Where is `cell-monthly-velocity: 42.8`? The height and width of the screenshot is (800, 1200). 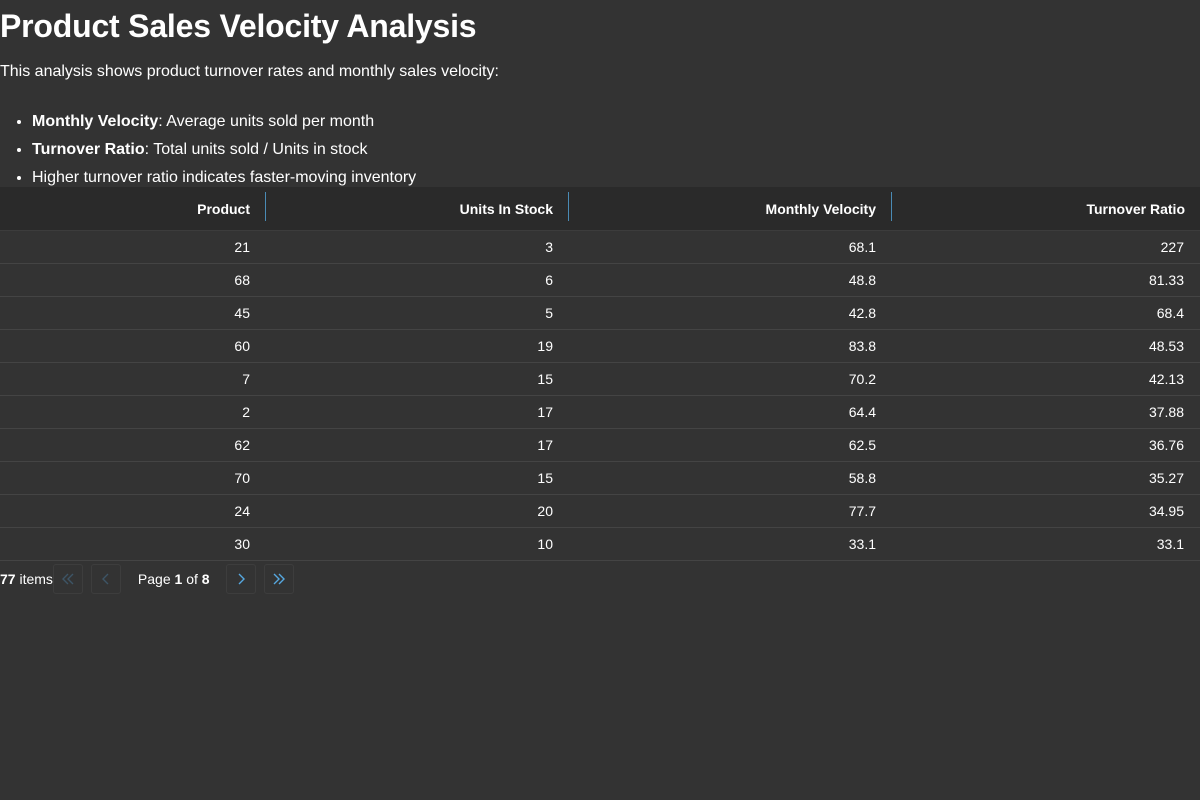
cell-monthly-velocity: 42.8 is located at coordinates (862, 313).